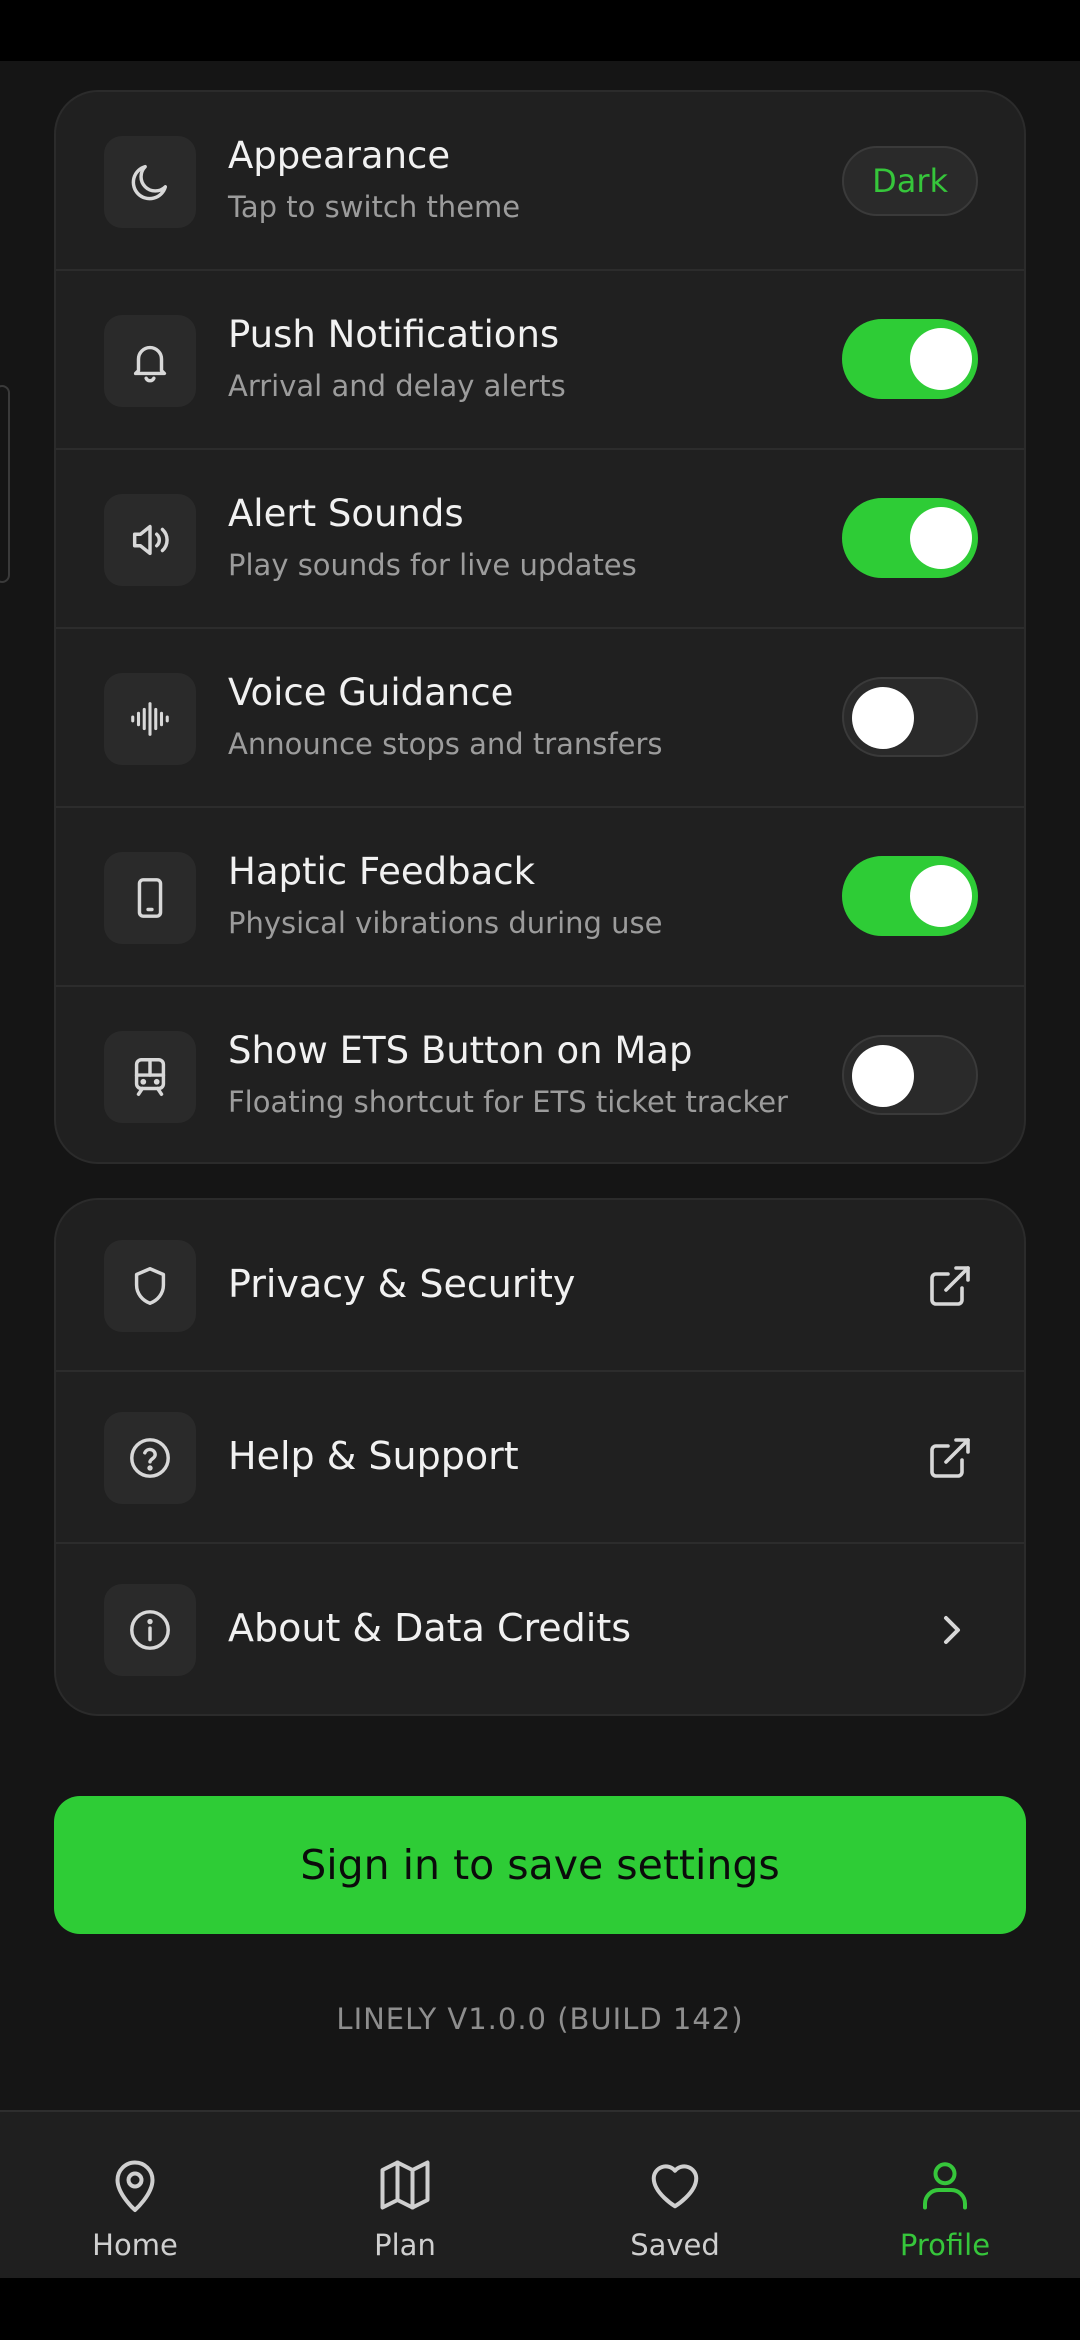 The width and height of the screenshot is (1080, 2340). I want to click on setting-subtitle: Tap to switch theme, so click(374, 207).